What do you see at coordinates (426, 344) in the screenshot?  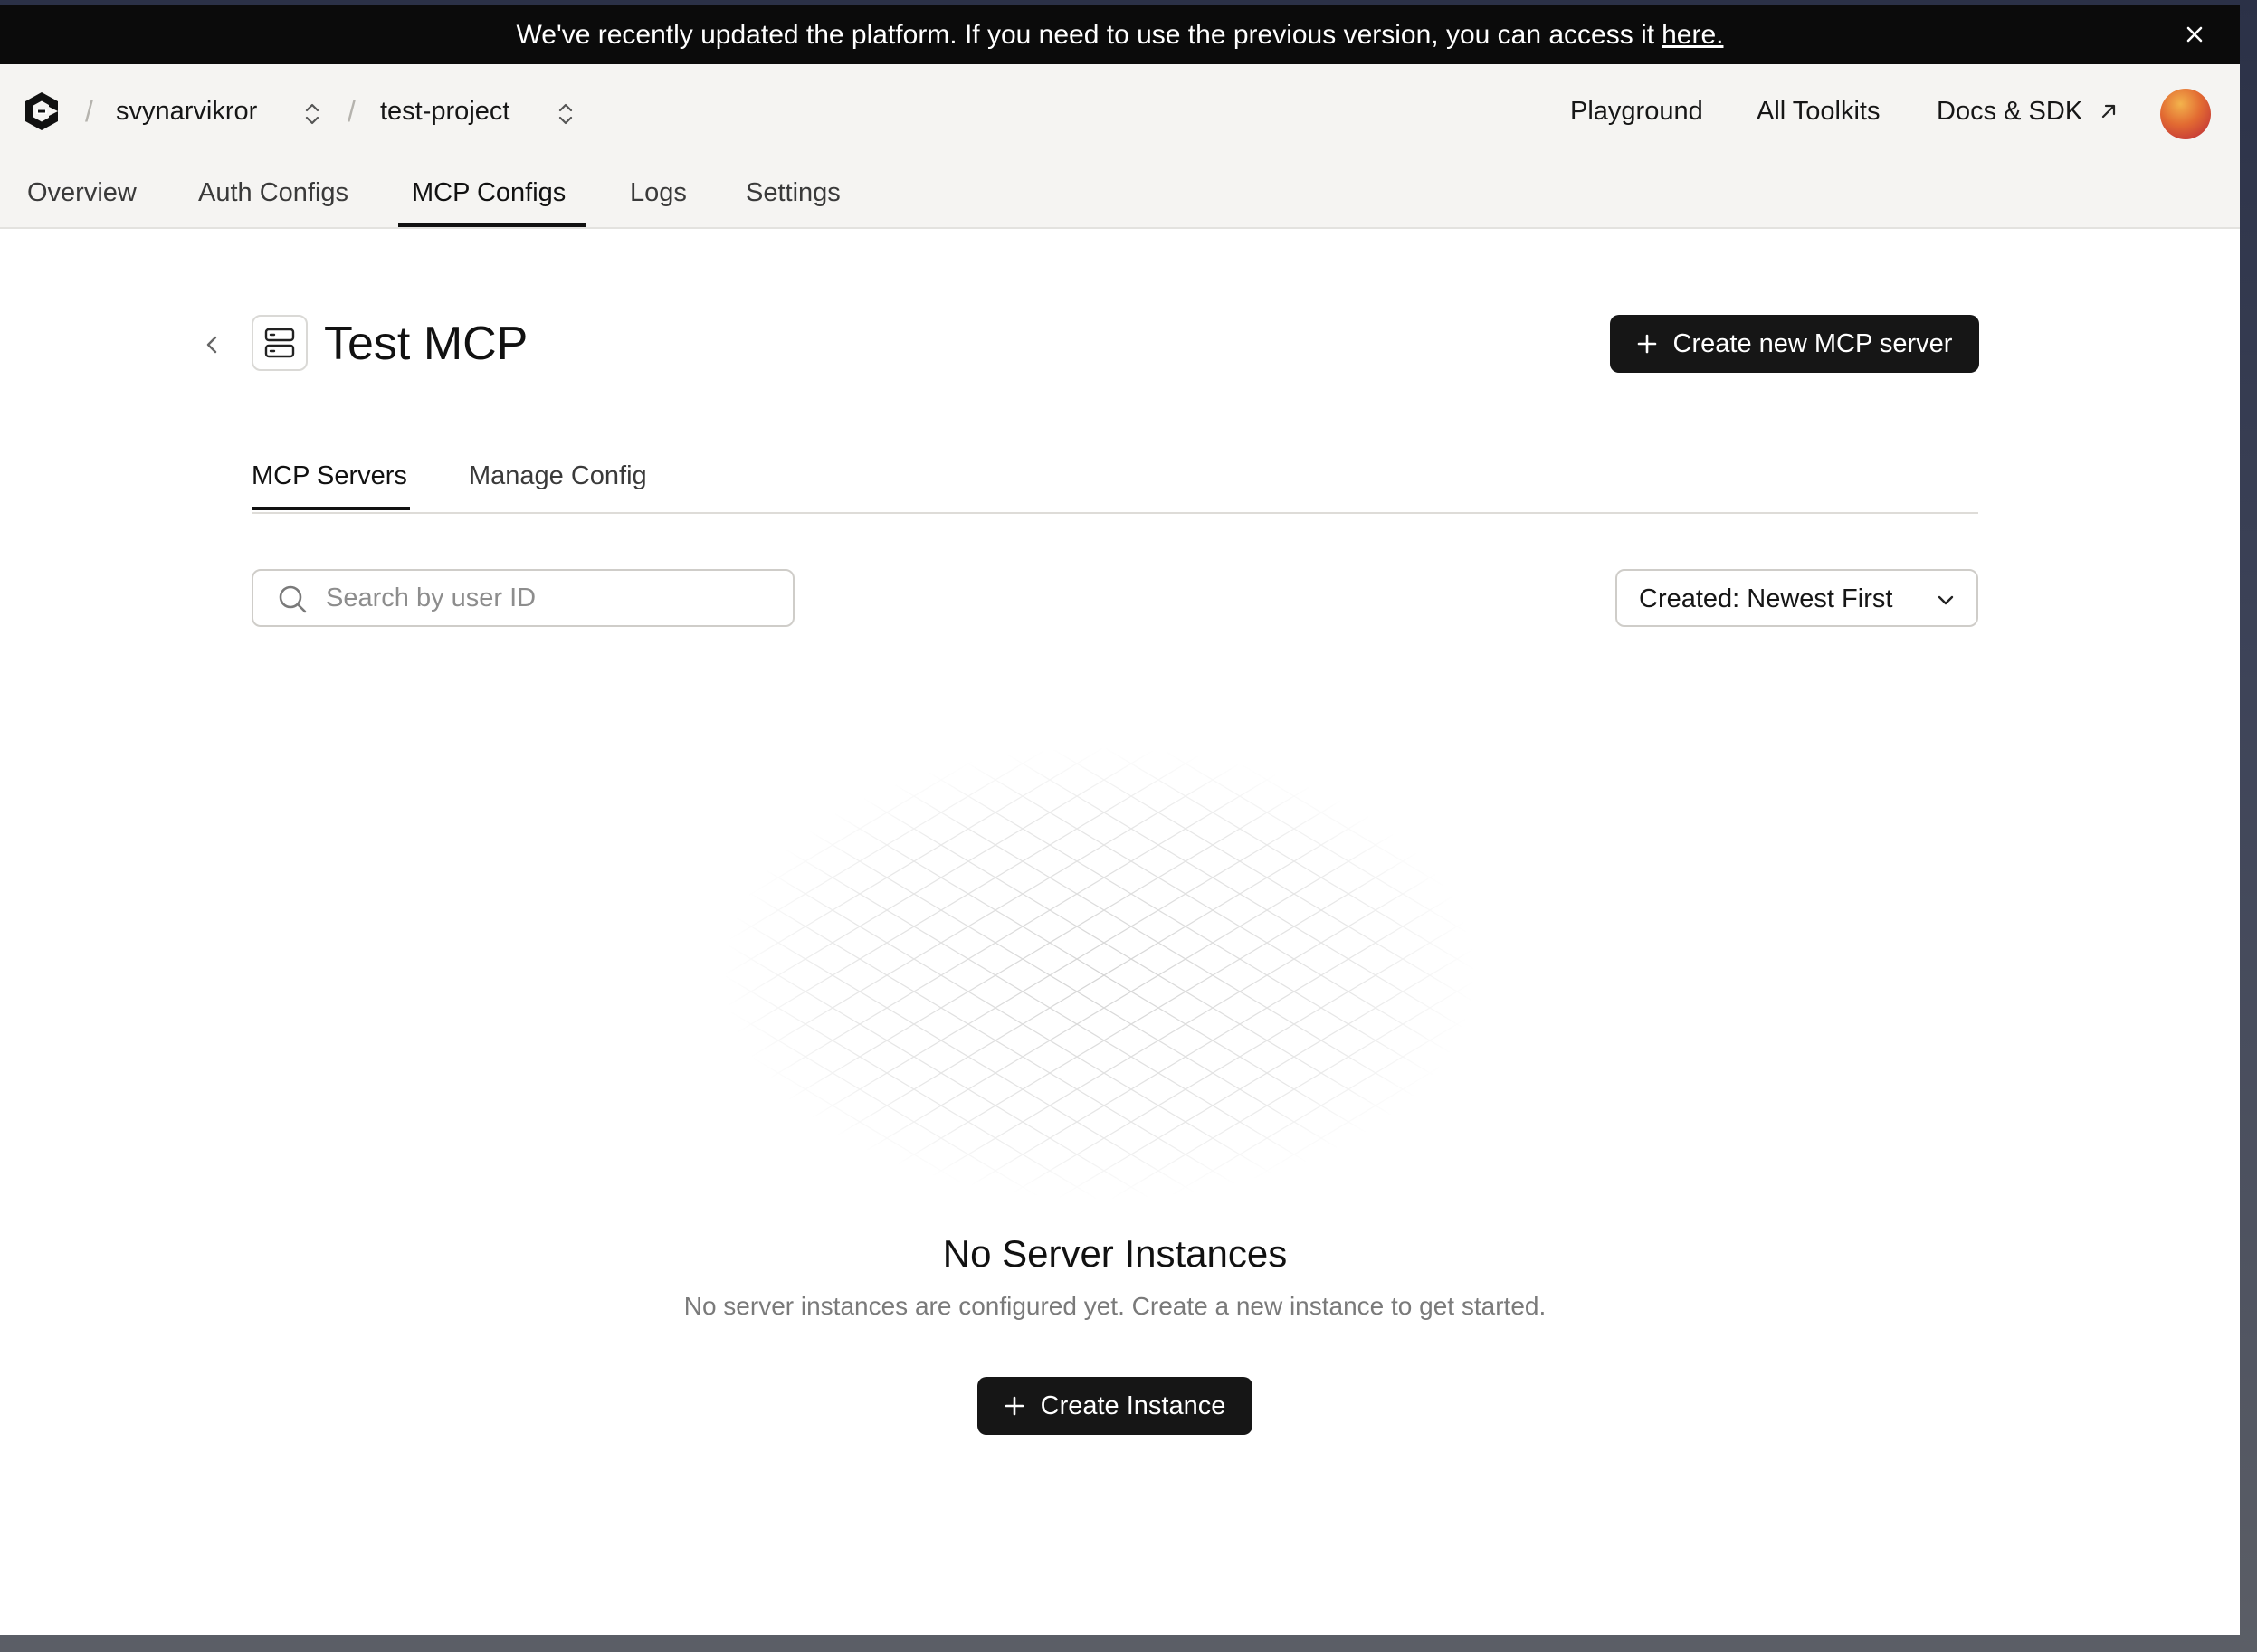 I see `page-title: Test MCP` at bounding box center [426, 344].